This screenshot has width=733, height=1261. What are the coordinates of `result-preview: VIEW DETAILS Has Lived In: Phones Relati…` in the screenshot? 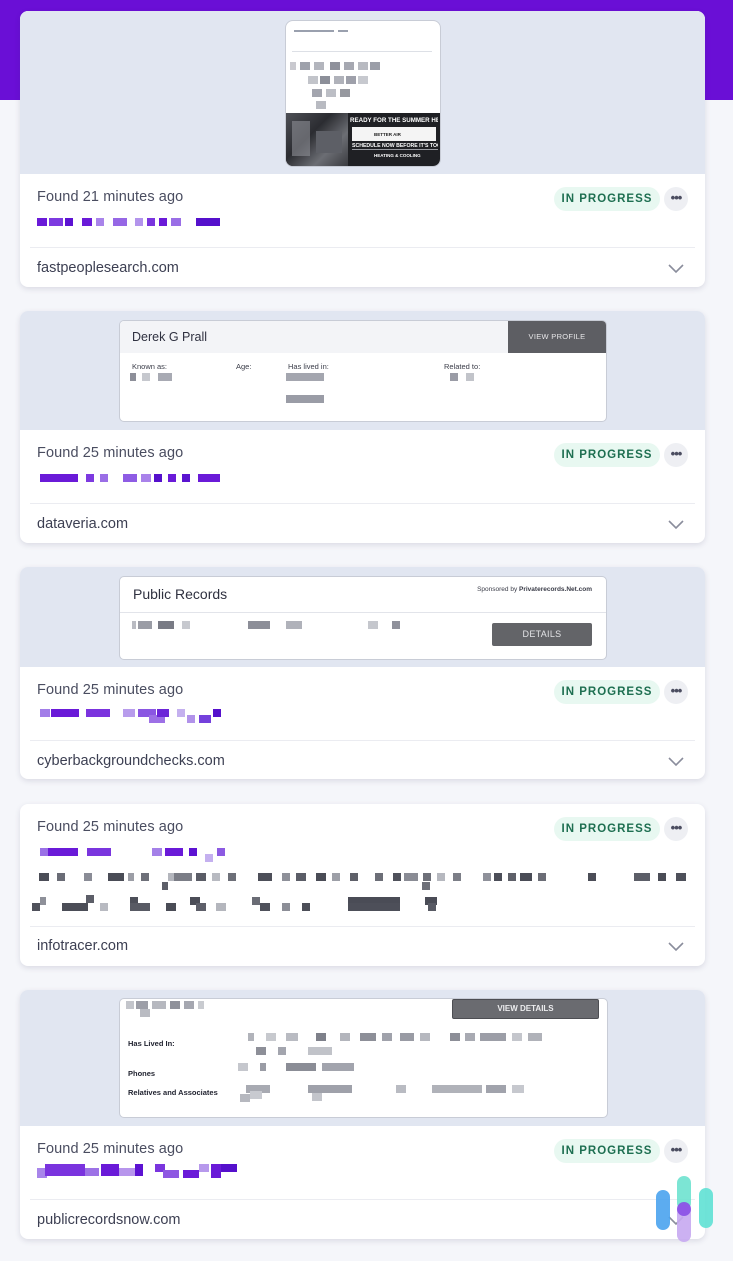 It's located at (362, 1058).